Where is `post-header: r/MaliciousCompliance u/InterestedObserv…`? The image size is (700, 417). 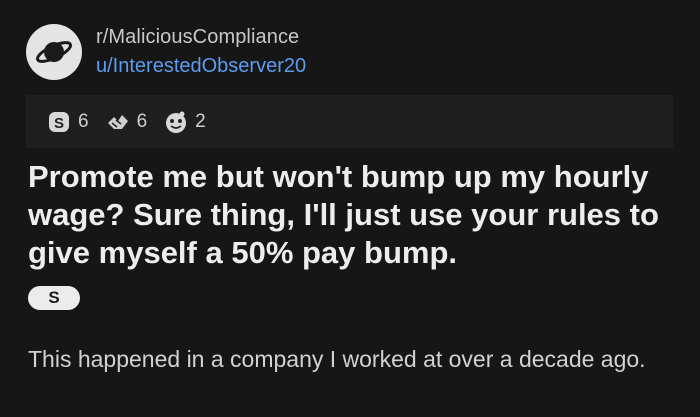 post-header: r/MaliciousCompliance u/InterestedObserv… is located at coordinates (166, 52).